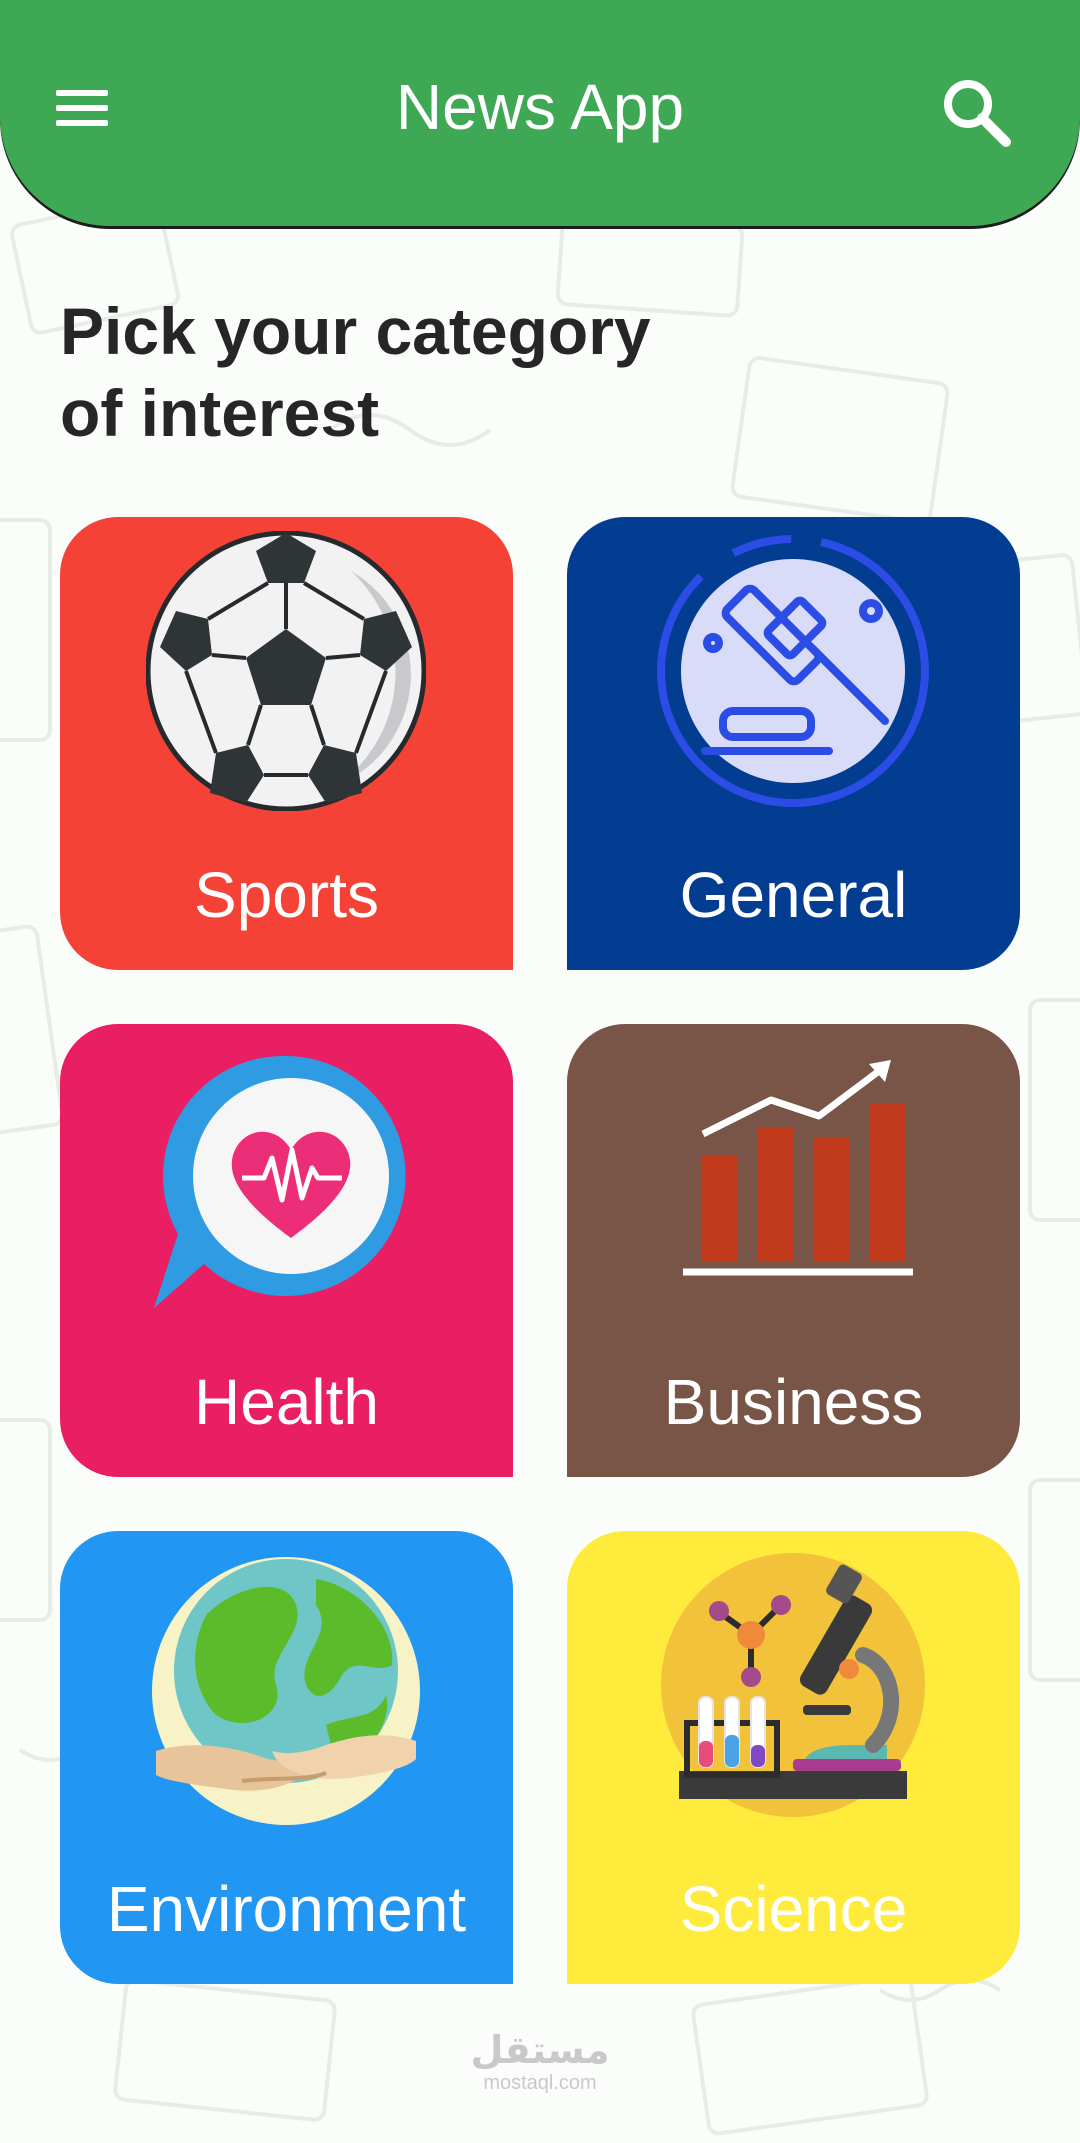 This screenshot has width=1080, height=2143. I want to click on category-label: Health, so click(286, 1402).